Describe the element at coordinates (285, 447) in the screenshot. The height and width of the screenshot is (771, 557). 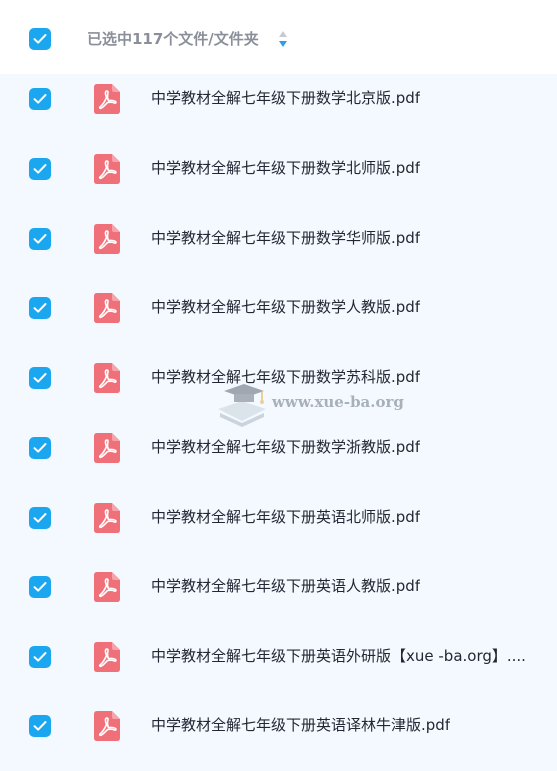
I see `file-name: 中学教材全解七年级下册数学浙教版.pdf` at that location.